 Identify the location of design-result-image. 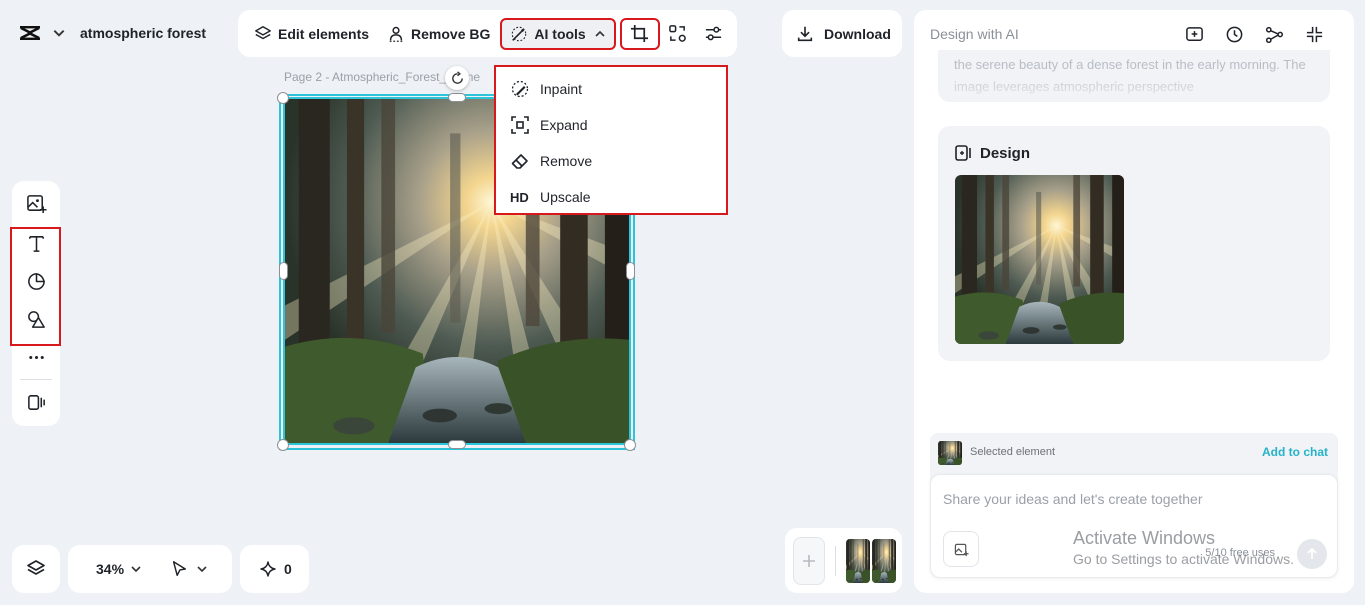
(1039, 259).